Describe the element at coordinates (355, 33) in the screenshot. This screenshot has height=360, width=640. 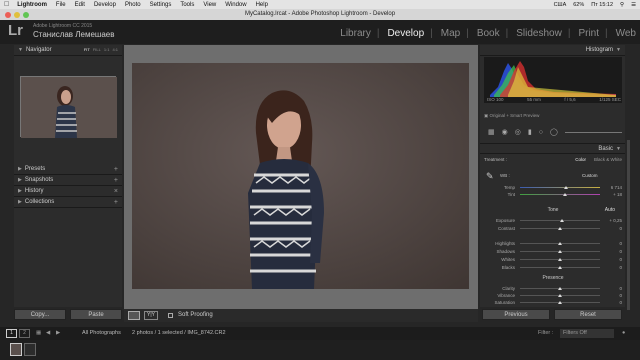
I see `module-library: Library` at that location.